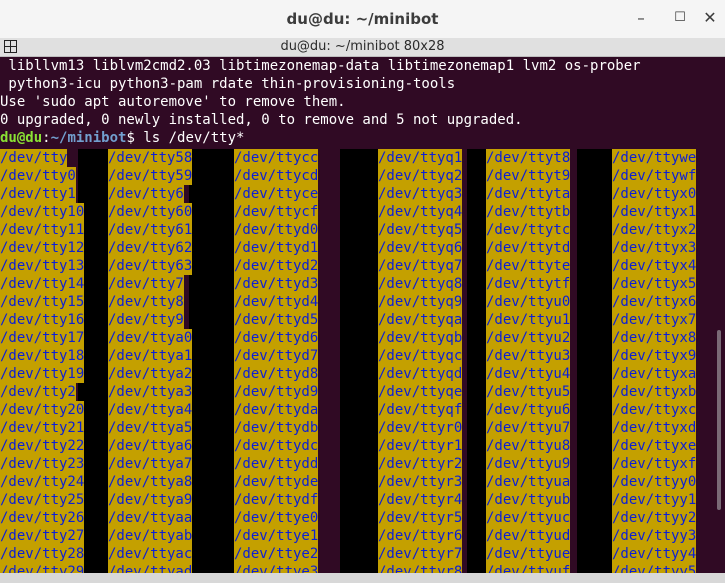  I want to click on maximize-button: ☐, so click(680, 19).